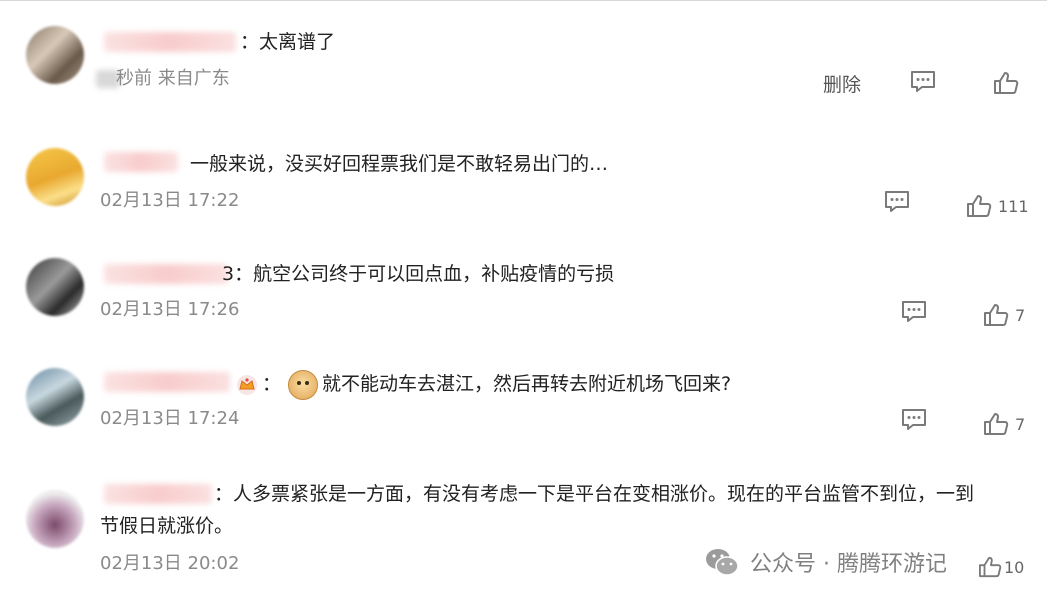 This screenshot has width=1047, height=605. What do you see at coordinates (842, 83) in the screenshot?
I see `delete-button: 删除` at bounding box center [842, 83].